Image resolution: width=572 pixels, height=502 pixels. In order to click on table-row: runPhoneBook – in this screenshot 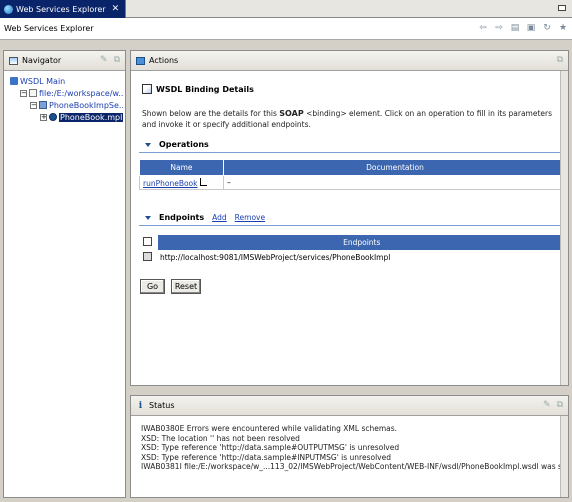, I will do `click(353, 182)`.